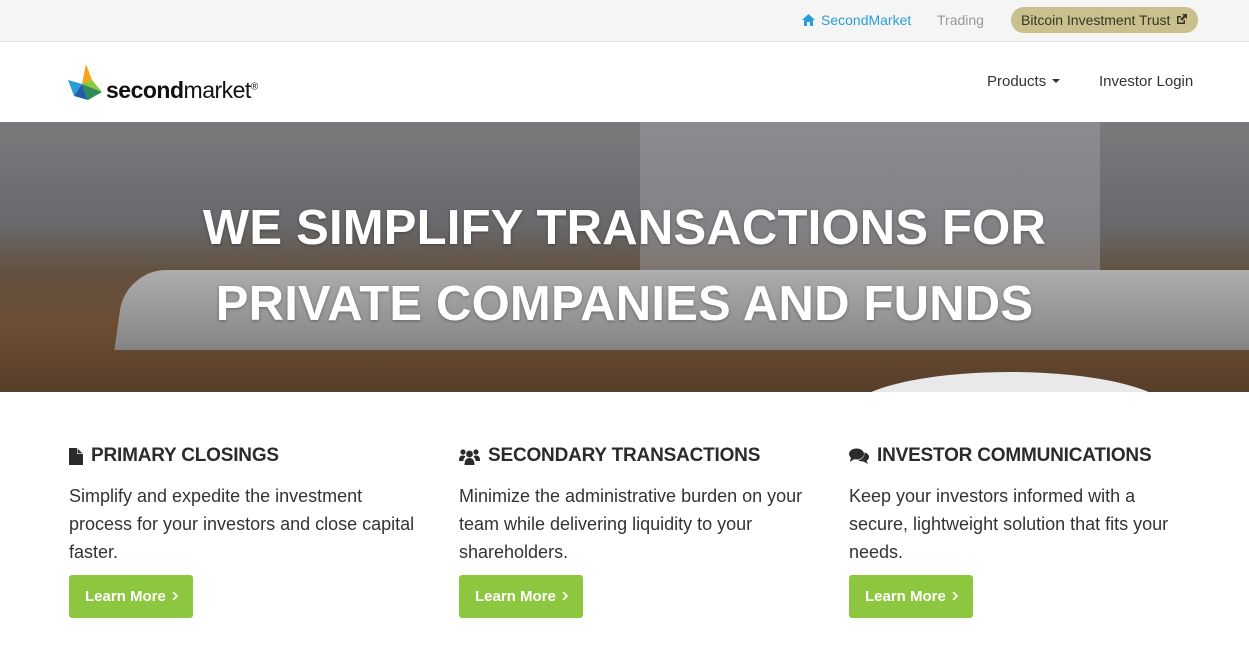 The width and height of the screenshot is (1249, 659). Describe the element at coordinates (624, 82) in the screenshot. I see `main-navbar: secondmarket® Products Investor Login` at that location.